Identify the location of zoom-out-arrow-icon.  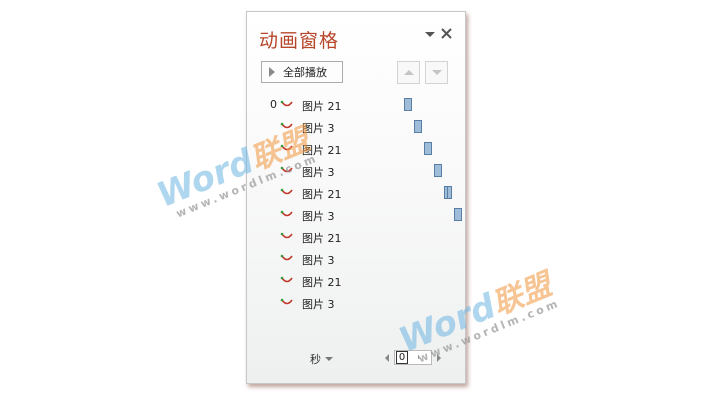
(387, 357).